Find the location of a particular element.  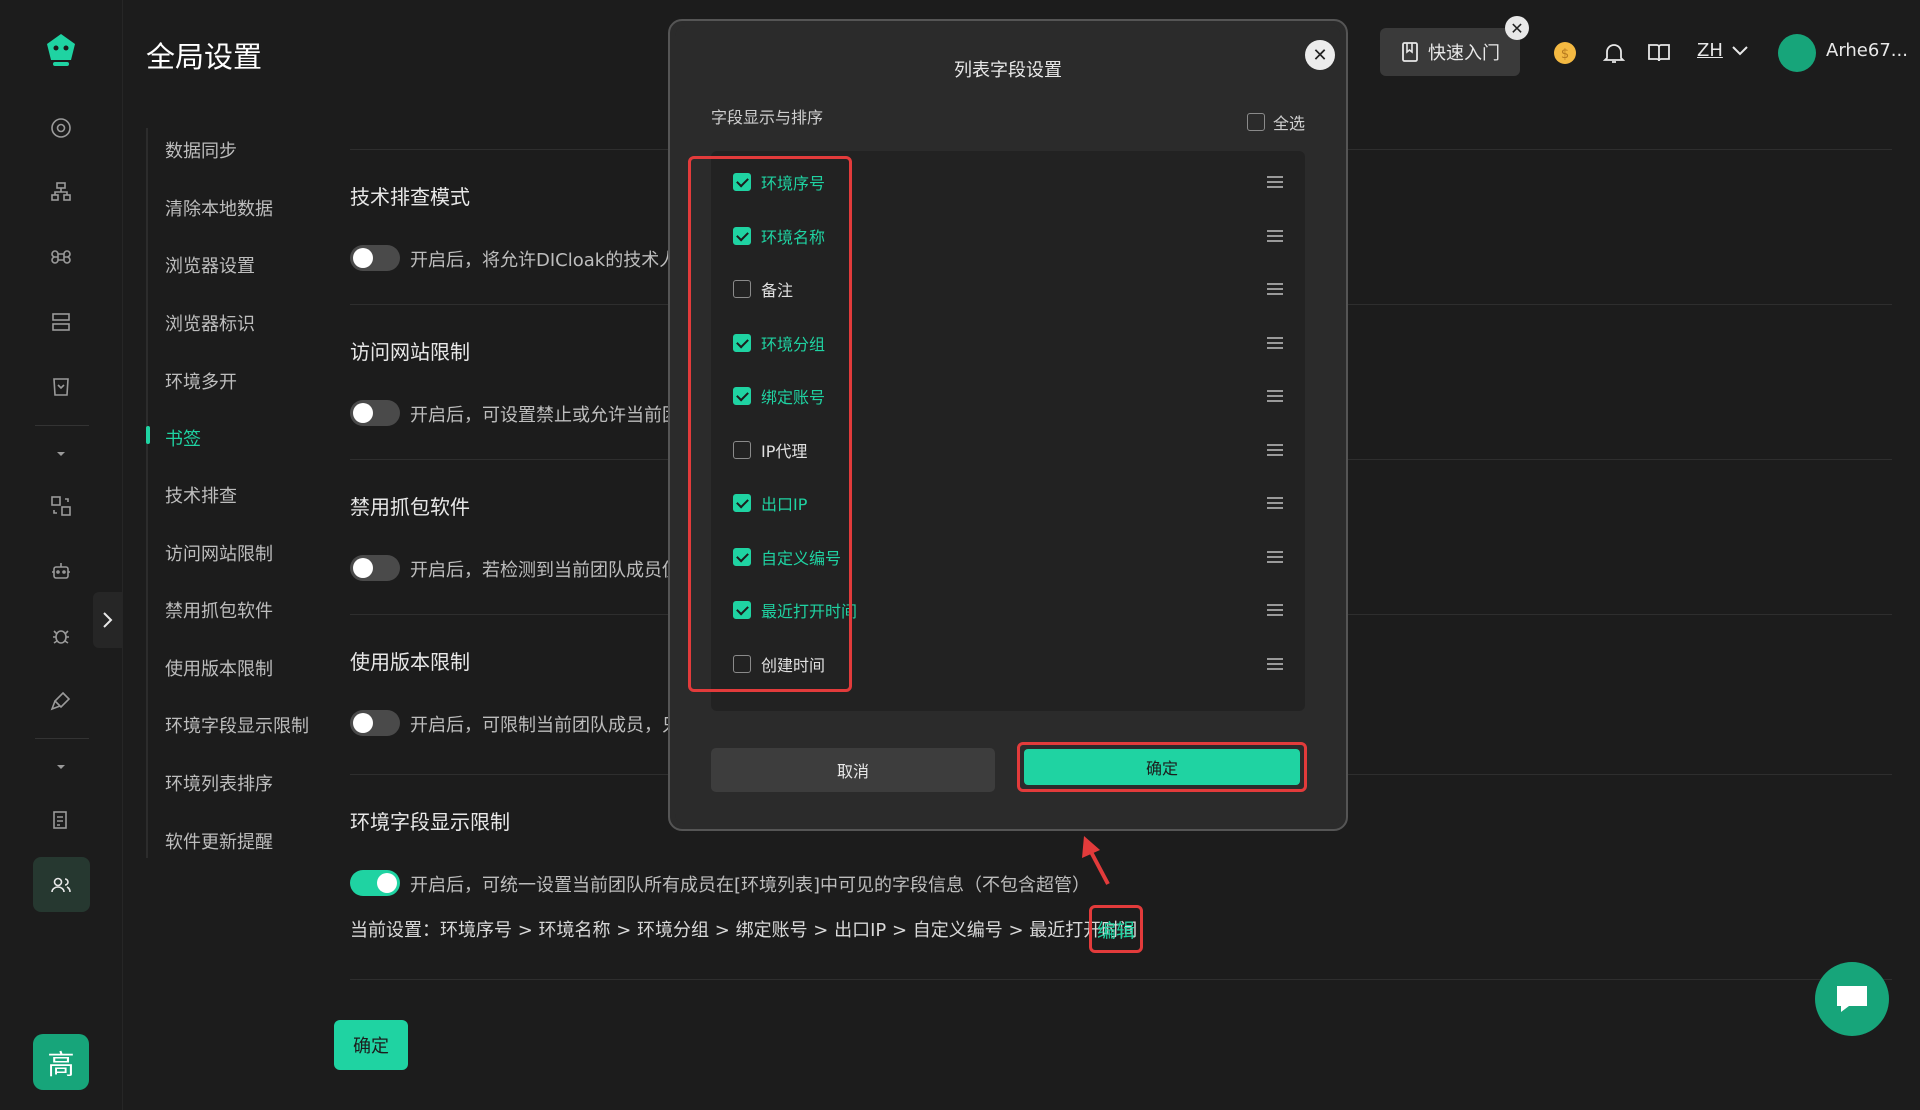

language-selector: ZH is located at coordinates (1710, 50).